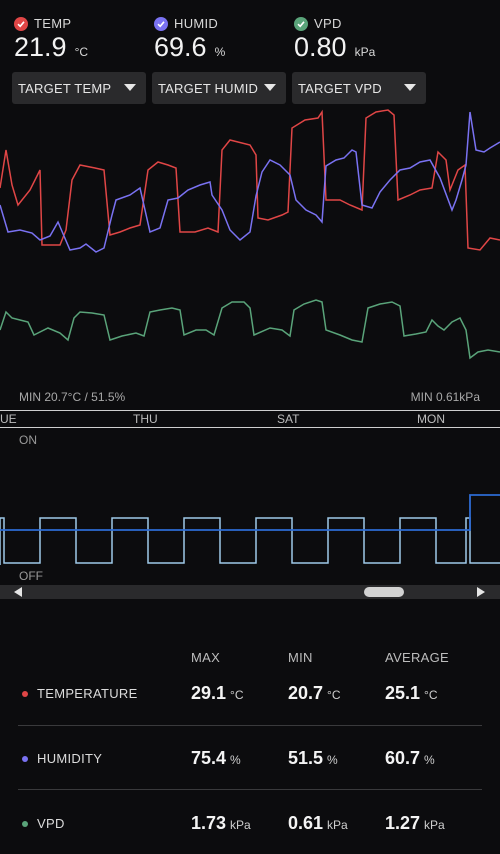 Image resolution: width=500 pixels, height=854 pixels. Describe the element at coordinates (217, 693) in the screenshot. I see `temperature-max: 29.1 °C` at that location.